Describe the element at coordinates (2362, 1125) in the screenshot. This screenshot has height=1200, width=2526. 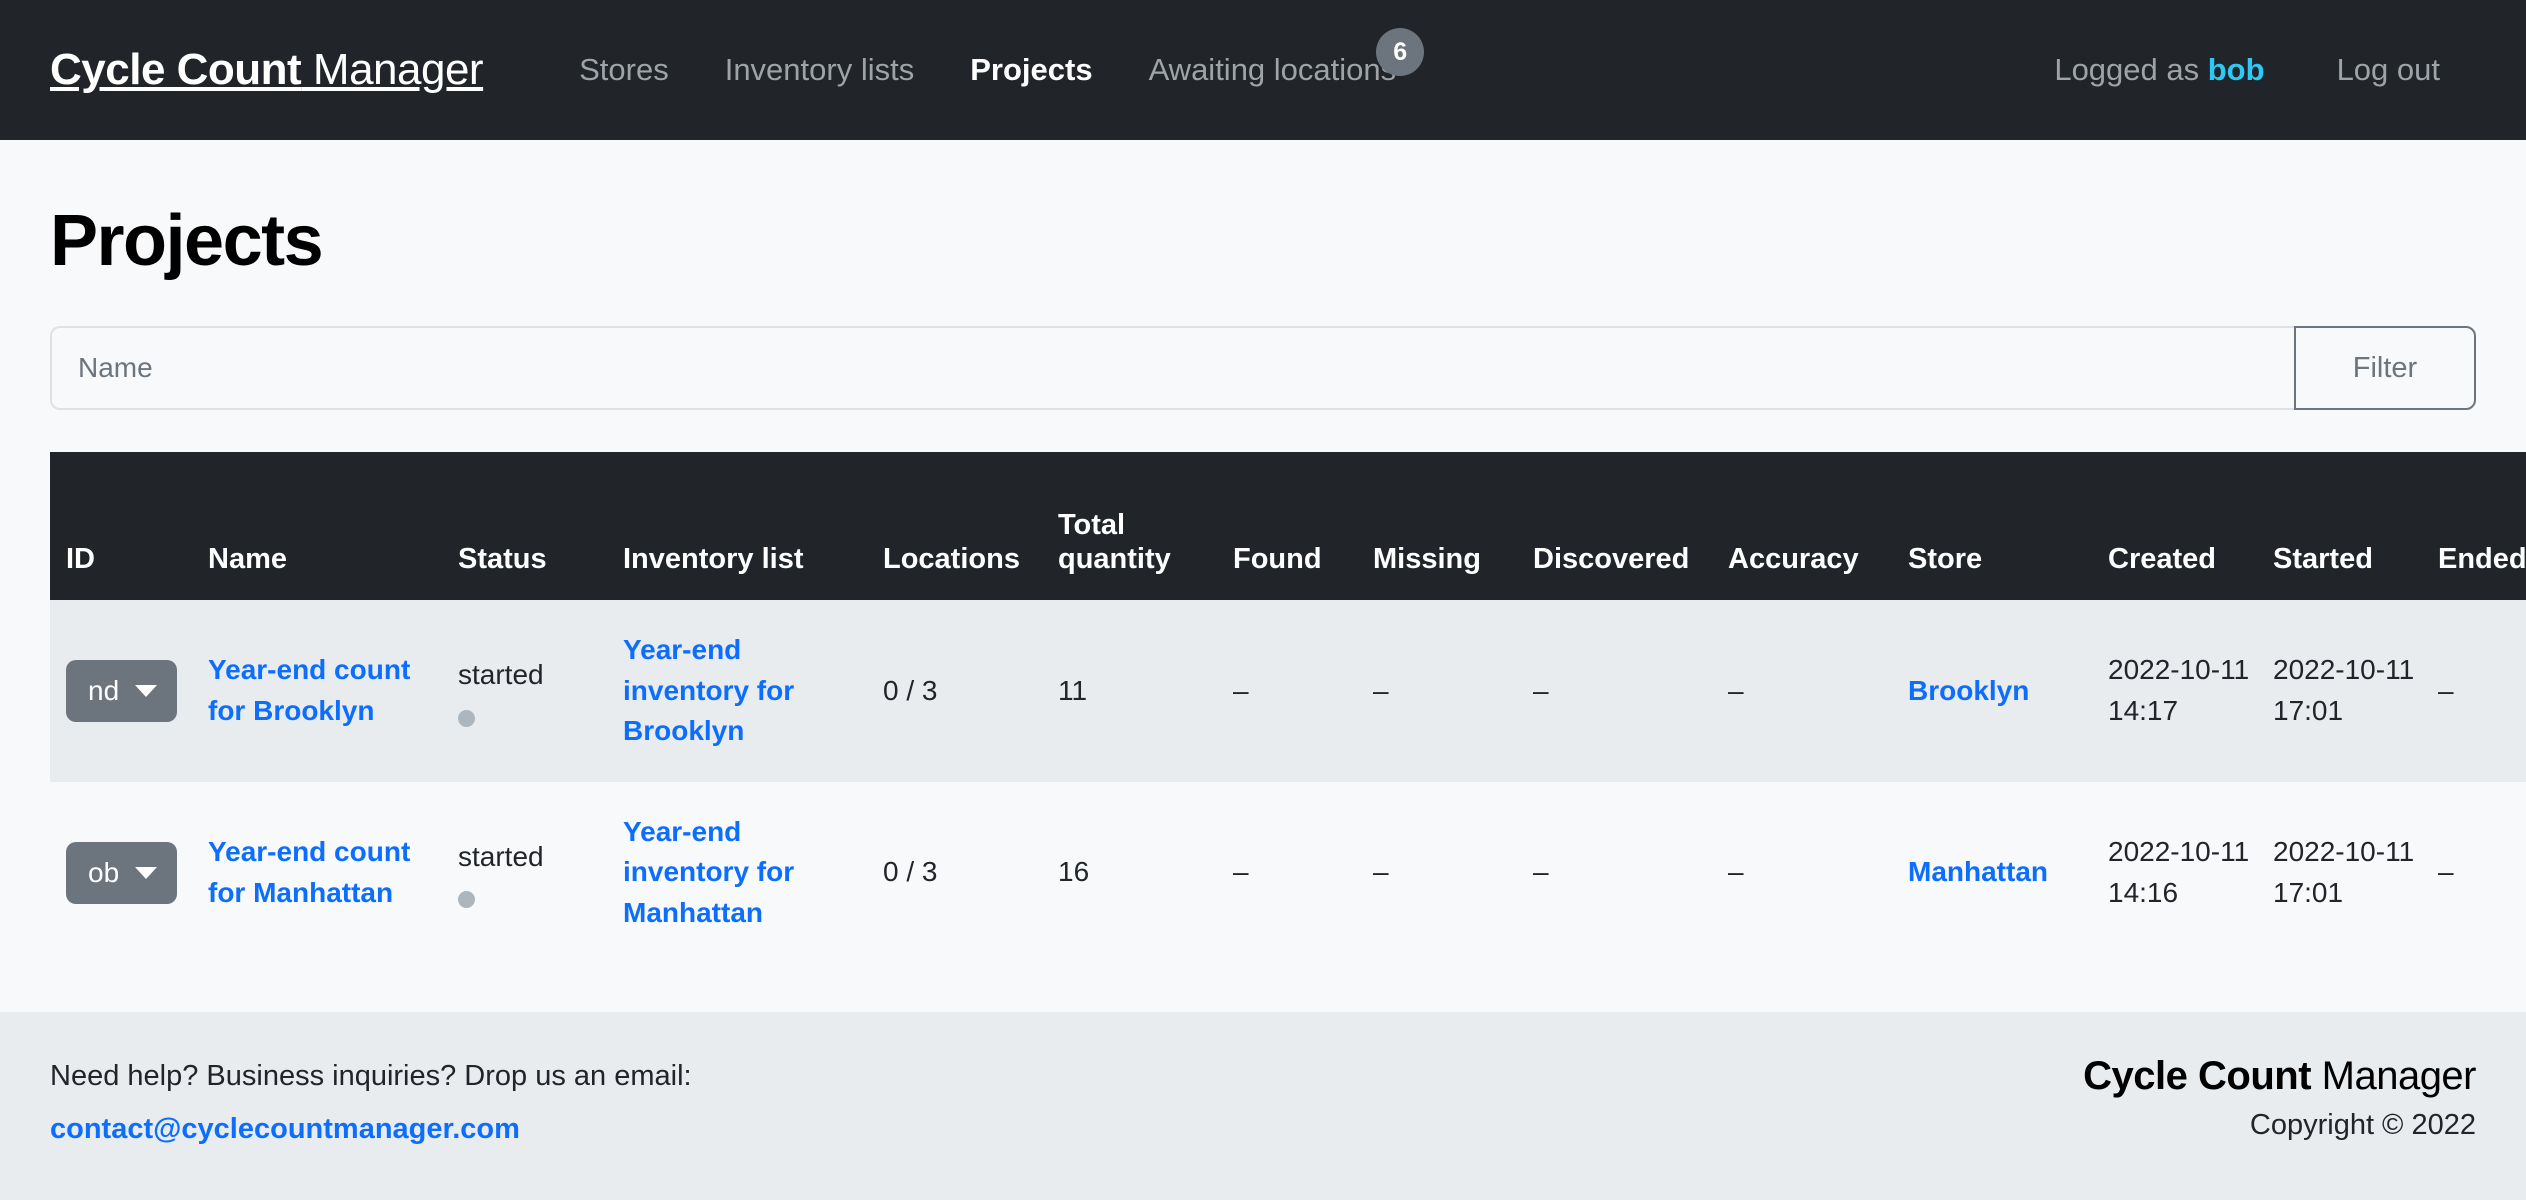
I see `footer-copyright: Copyright © 2022` at that location.